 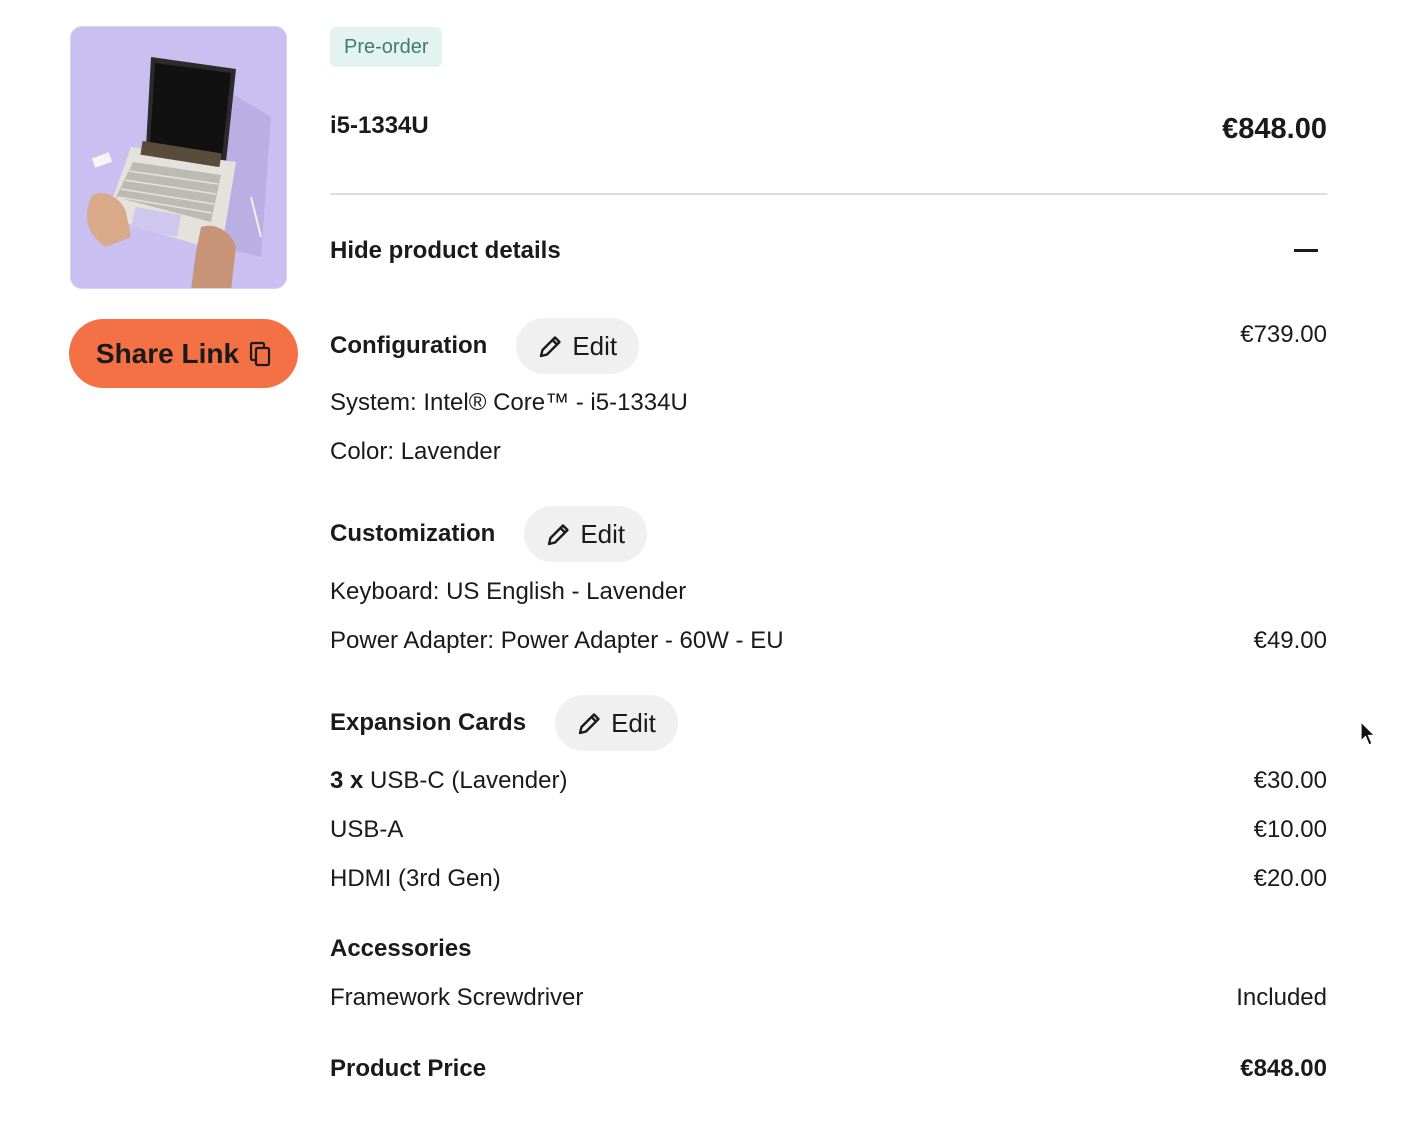 I want to click on expansion-cards-header: Expansion Cards Edit, so click(x=504, y=723).